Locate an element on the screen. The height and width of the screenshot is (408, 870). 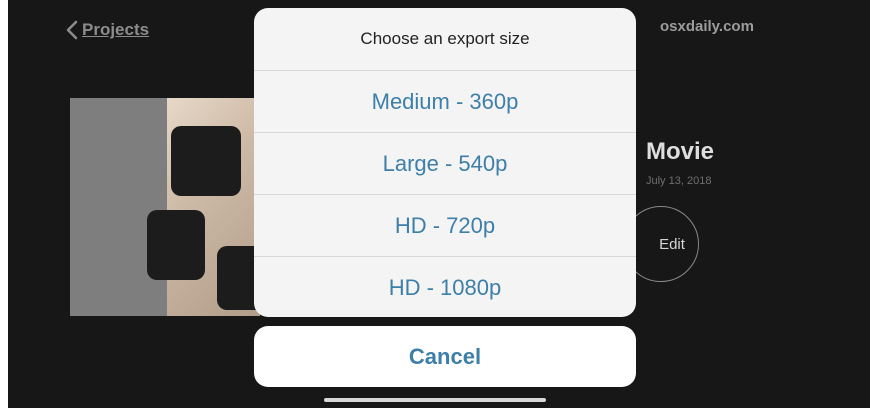
export-option-hd-1080p: HD - 1080p is located at coordinates (445, 287).